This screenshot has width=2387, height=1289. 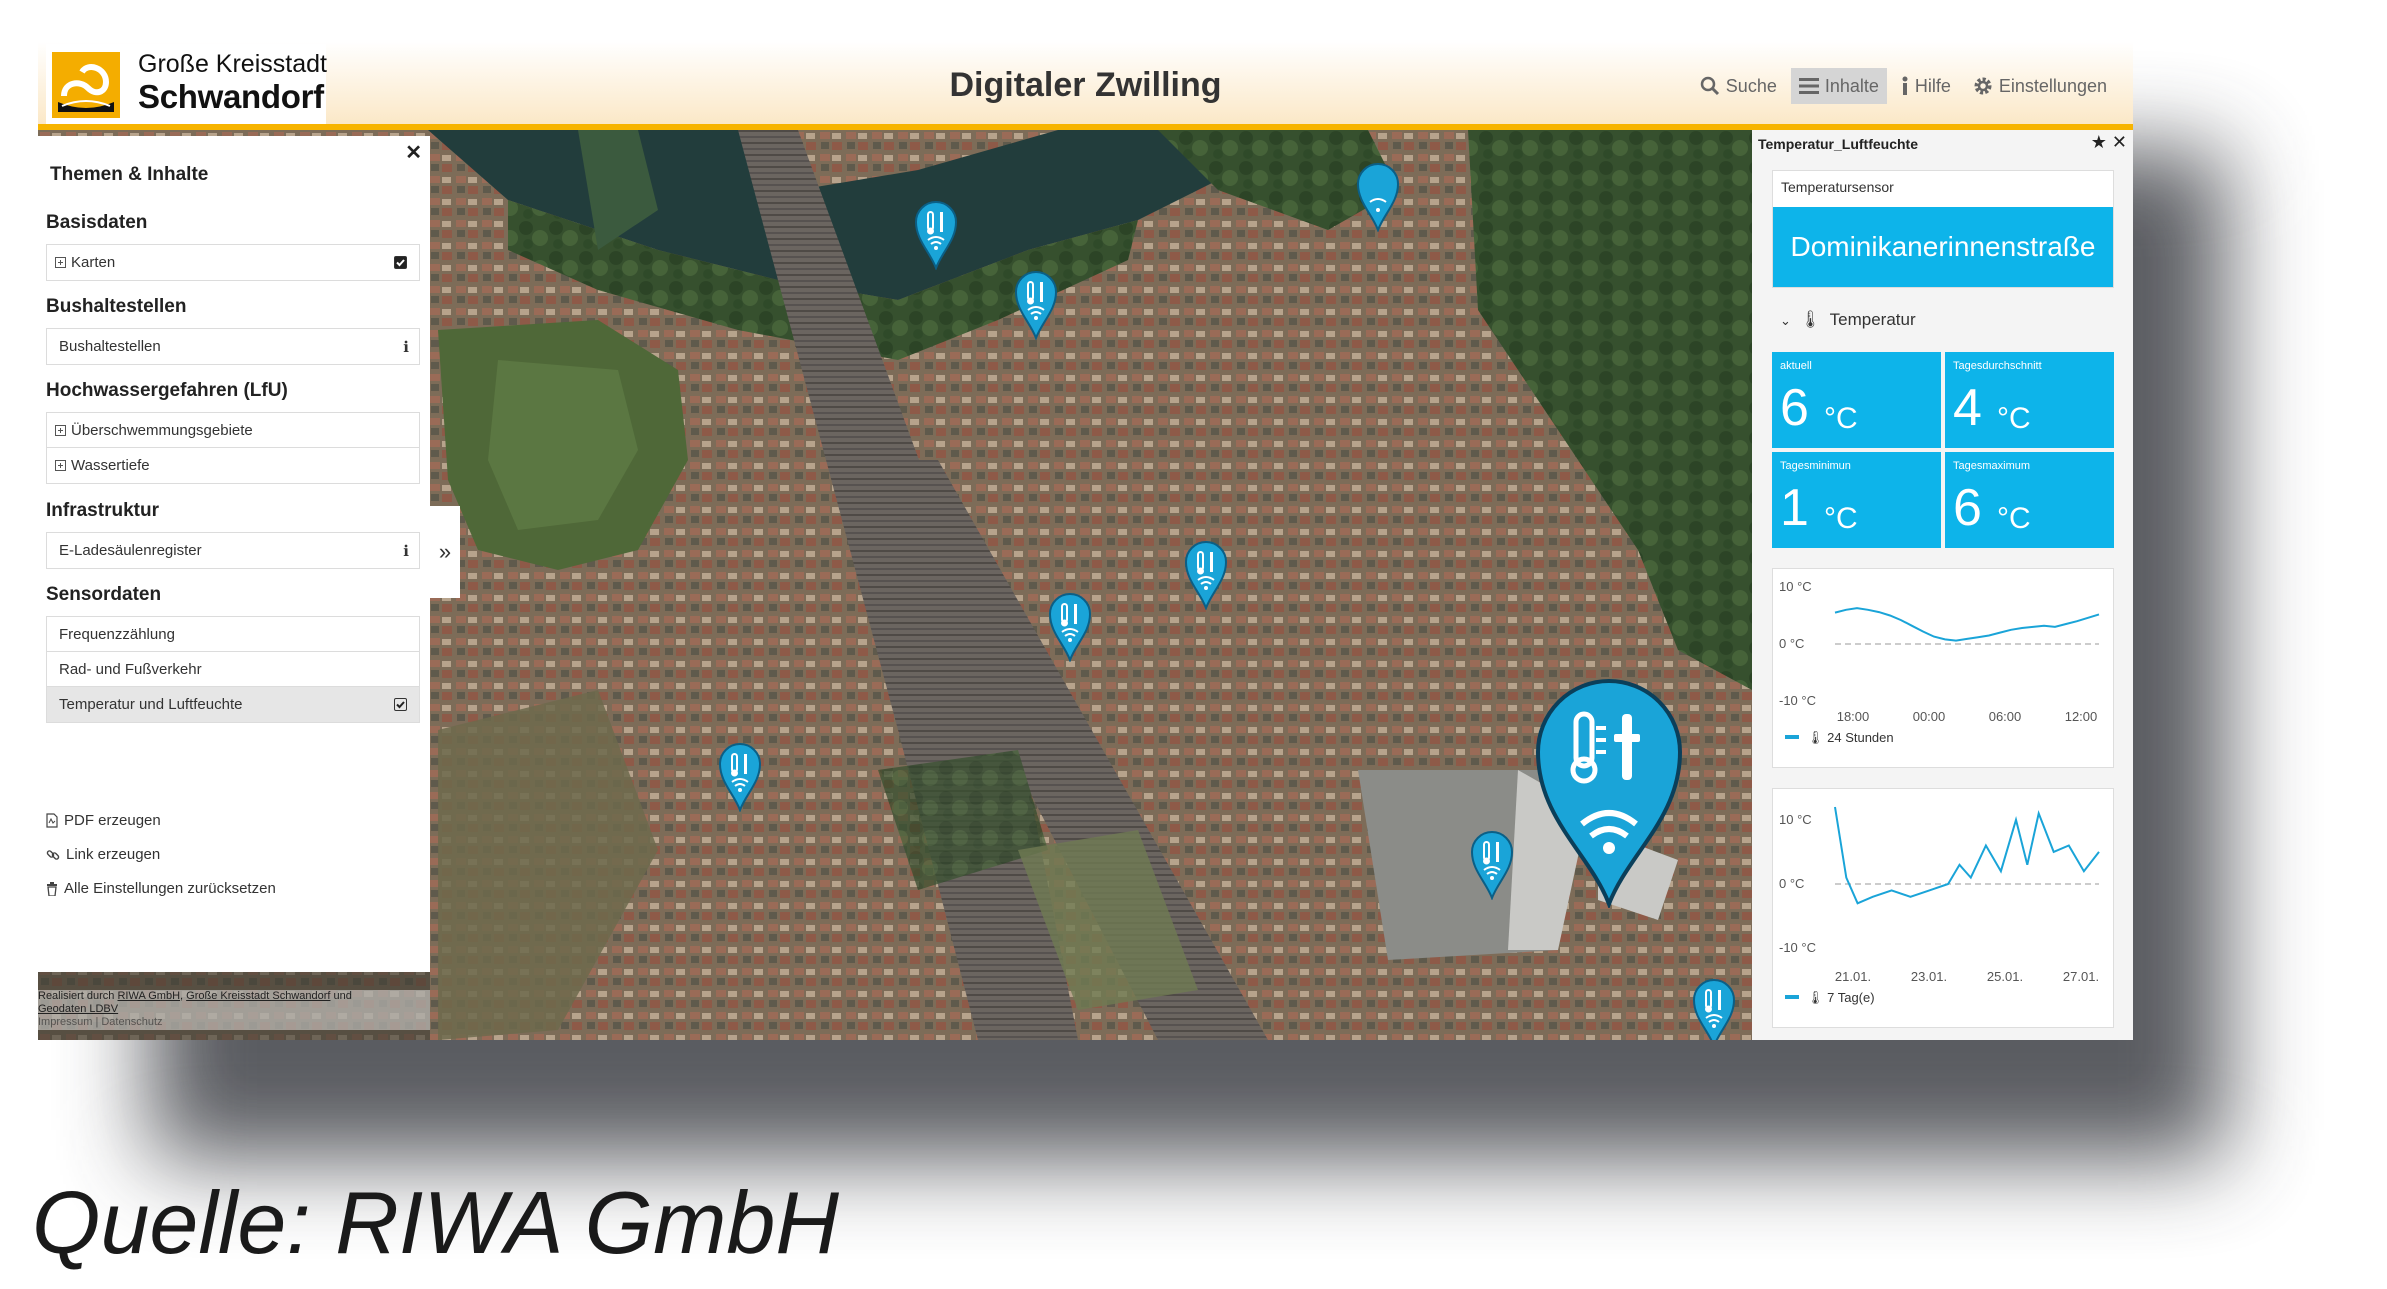 I want to click on reset-action: Alle Einstellungen zurücksetzen, so click(x=161, y=888).